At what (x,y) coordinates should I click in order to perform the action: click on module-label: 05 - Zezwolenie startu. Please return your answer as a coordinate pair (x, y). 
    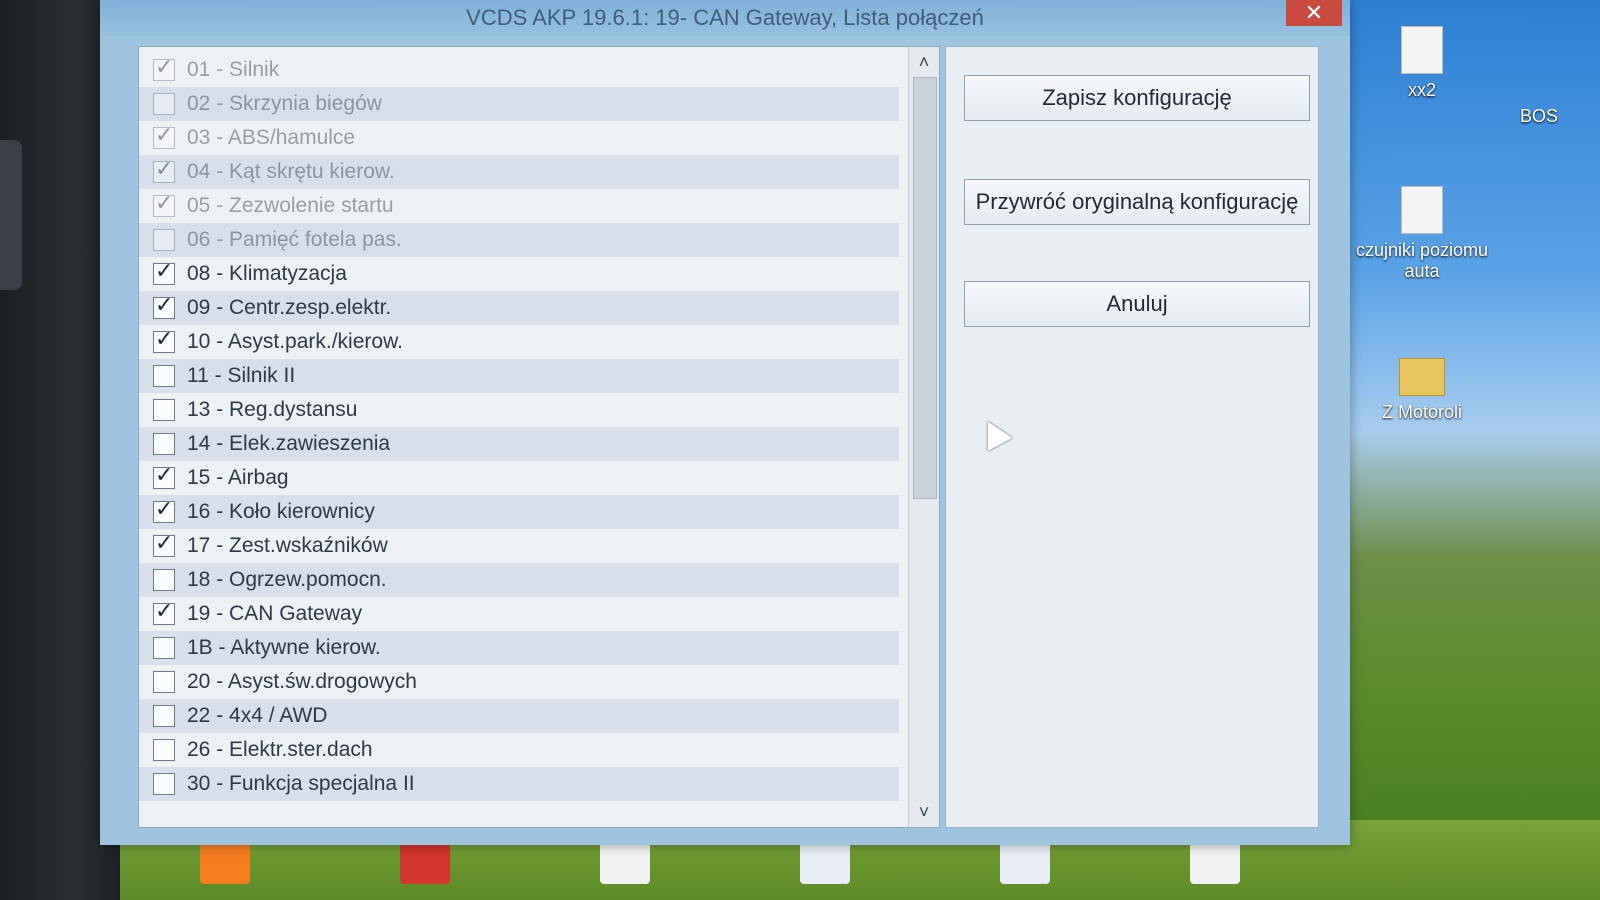
    Looking at the image, I should click on (290, 205).